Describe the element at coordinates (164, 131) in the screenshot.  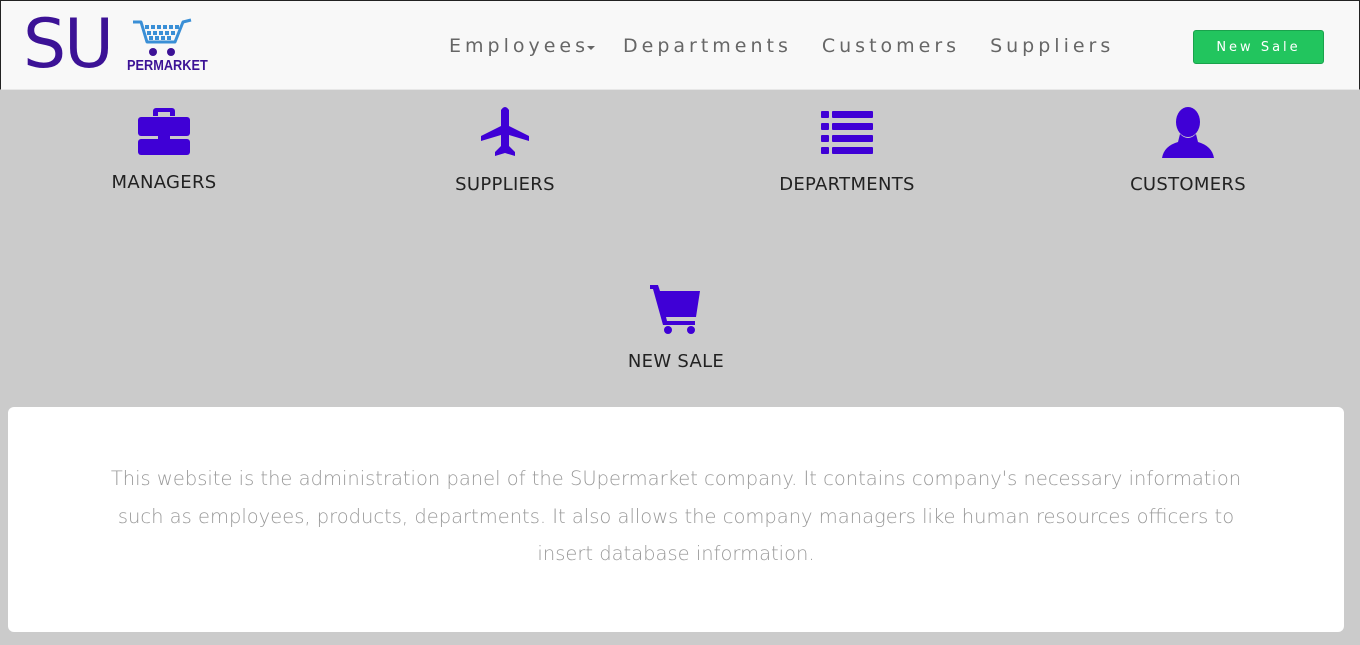
I see `briefcase-icon` at that location.